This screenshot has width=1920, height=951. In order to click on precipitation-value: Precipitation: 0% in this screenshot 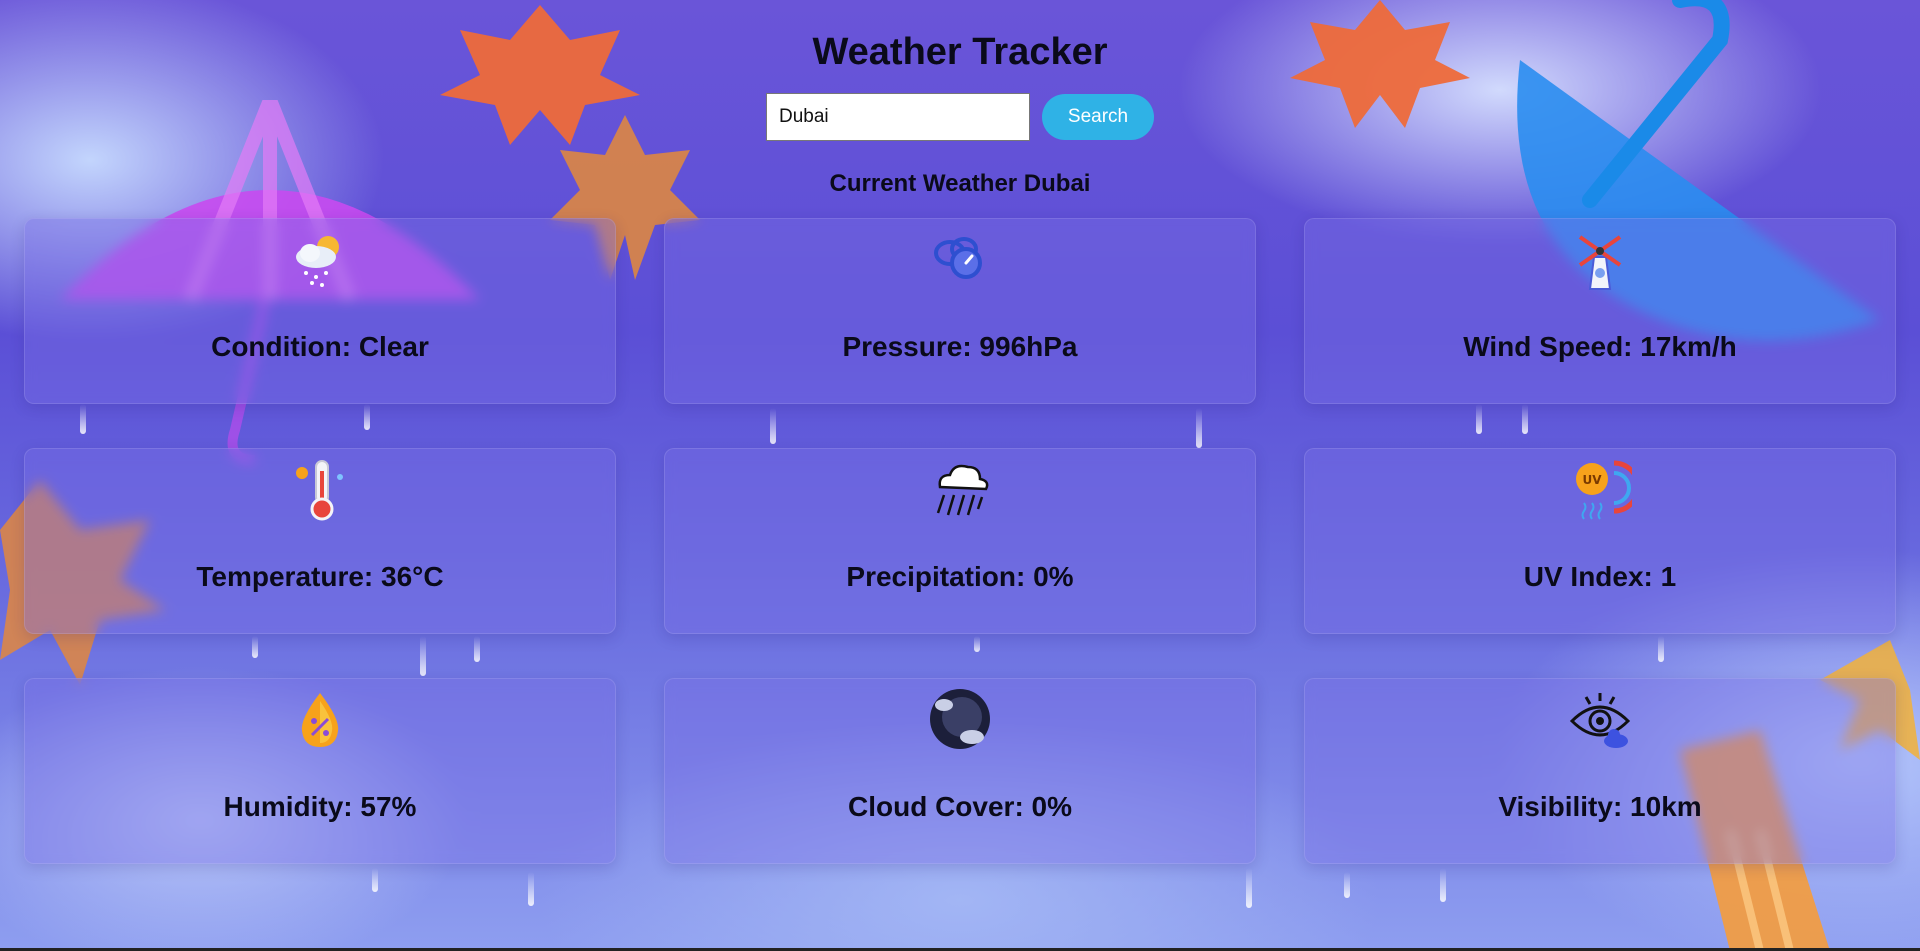, I will do `click(960, 576)`.